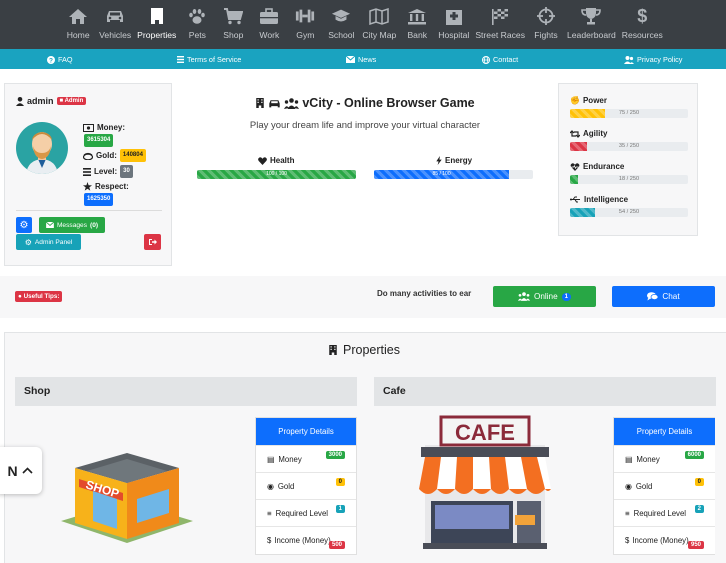 This screenshot has width=726, height=563. What do you see at coordinates (575, 199) in the screenshot?
I see `usb-icon` at bounding box center [575, 199].